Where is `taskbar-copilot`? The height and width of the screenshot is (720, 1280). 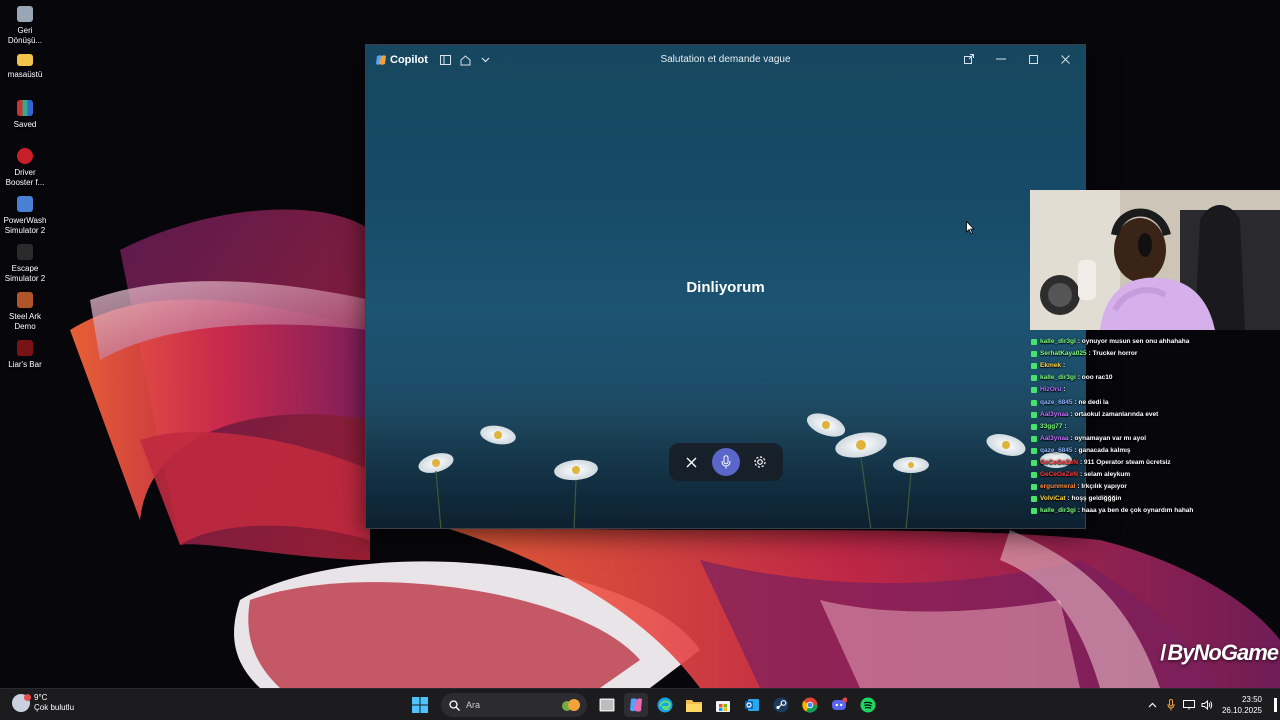
taskbar-copilot is located at coordinates (636, 705).